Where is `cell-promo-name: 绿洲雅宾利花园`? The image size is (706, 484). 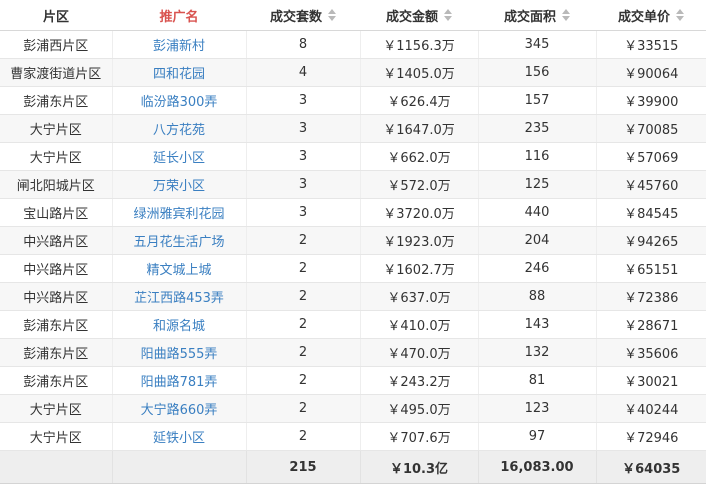
cell-promo-name: 绿洲雅宾利花园 is located at coordinates (179, 212).